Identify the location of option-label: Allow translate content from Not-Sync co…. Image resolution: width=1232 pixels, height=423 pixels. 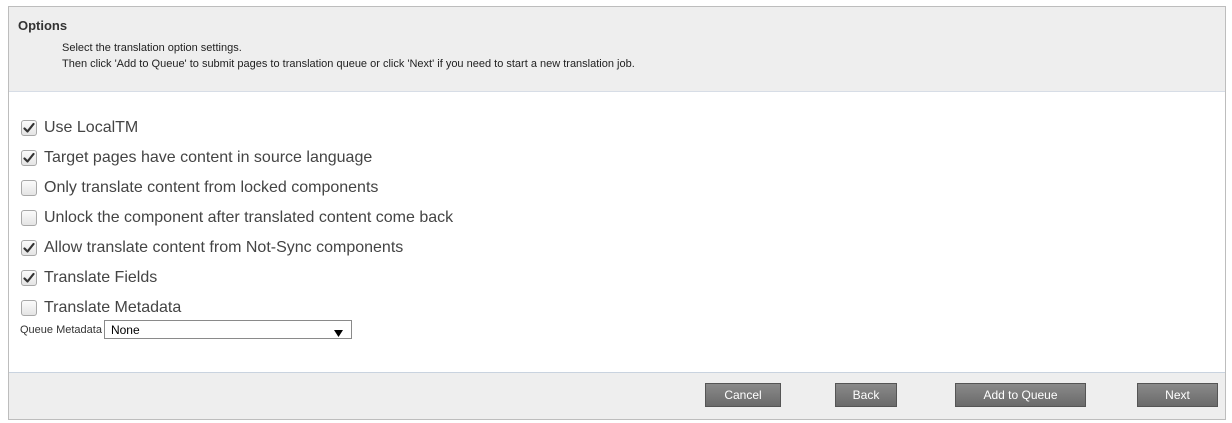
(224, 247).